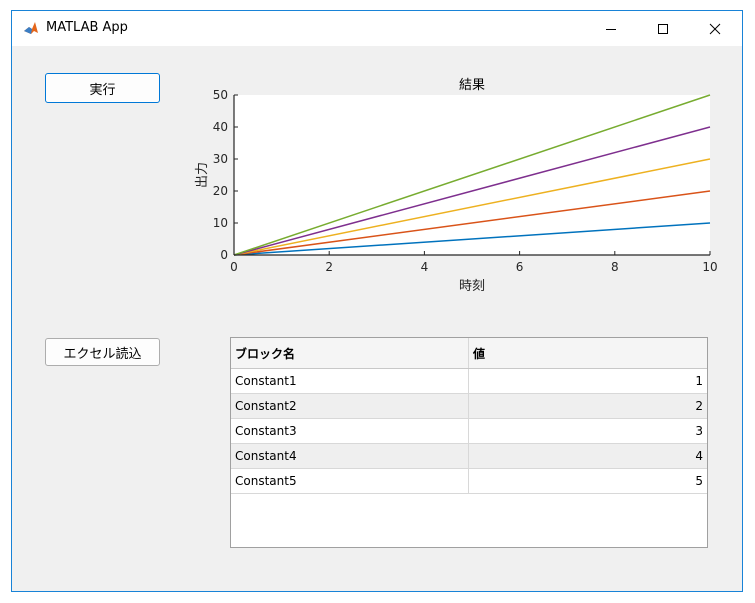 The height and width of the screenshot is (603, 755). Describe the element at coordinates (588, 381) in the screenshot. I see `value-cell: 1` at that location.